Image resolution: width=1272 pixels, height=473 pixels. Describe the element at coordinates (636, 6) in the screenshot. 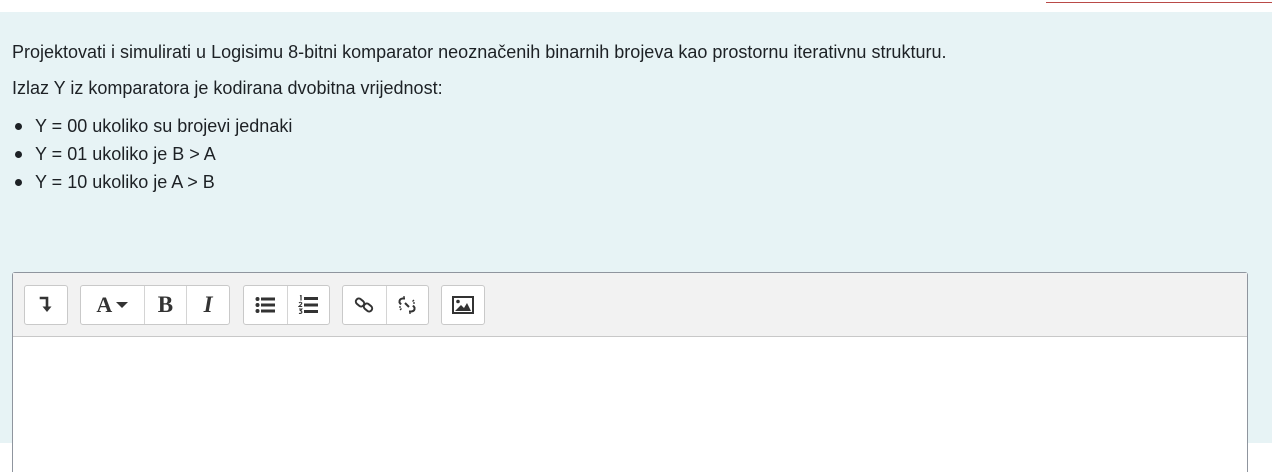

I see `page-top-strip` at that location.